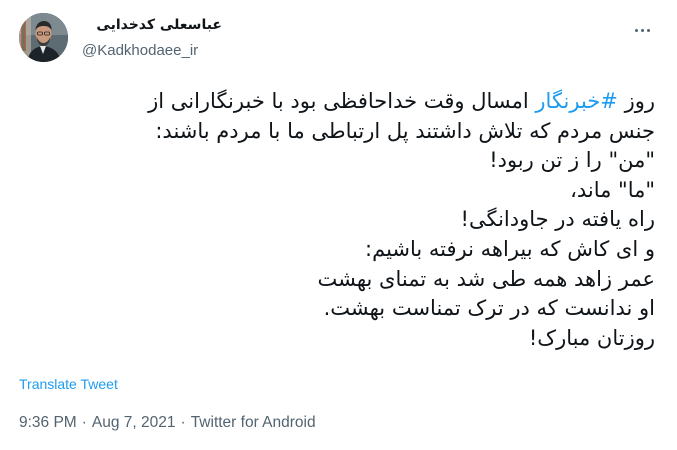 The width and height of the screenshot is (677, 450). I want to click on tweet-line: او ندانست که در ترک تمناست بهشت., so click(489, 308).